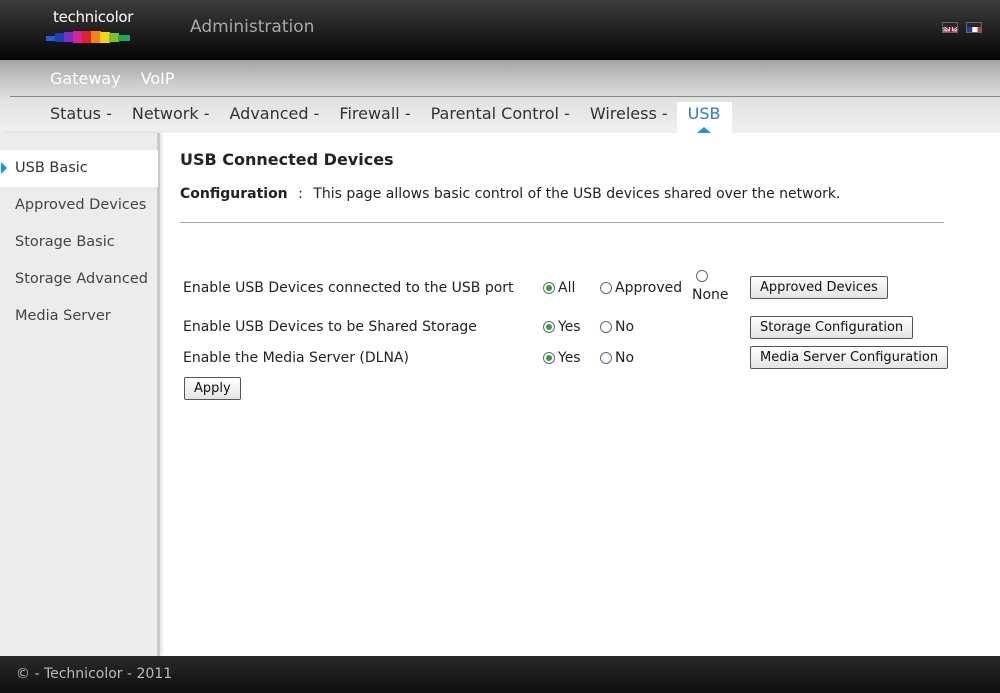  I want to click on page-title: USB Connected Devices, so click(287, 159).